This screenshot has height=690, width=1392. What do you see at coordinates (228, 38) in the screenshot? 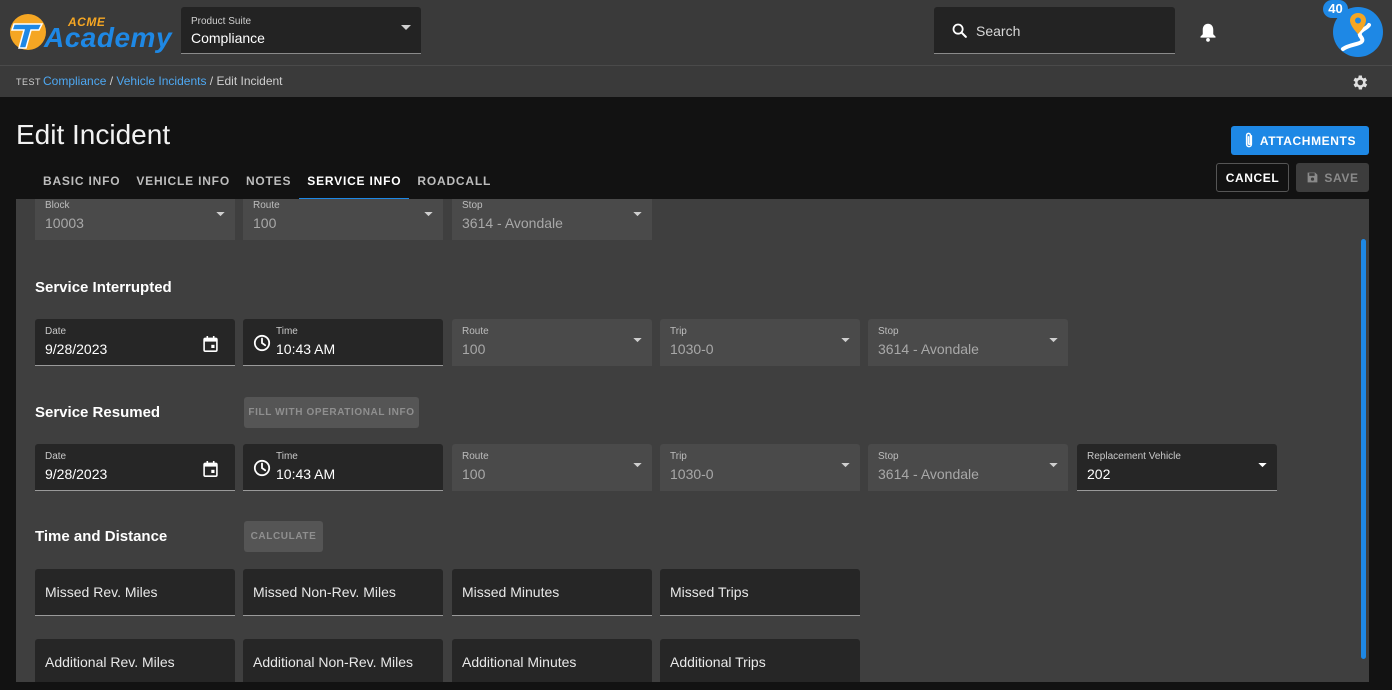
I see `product-suite-value: Compliance` at bounding box center [228, 38].